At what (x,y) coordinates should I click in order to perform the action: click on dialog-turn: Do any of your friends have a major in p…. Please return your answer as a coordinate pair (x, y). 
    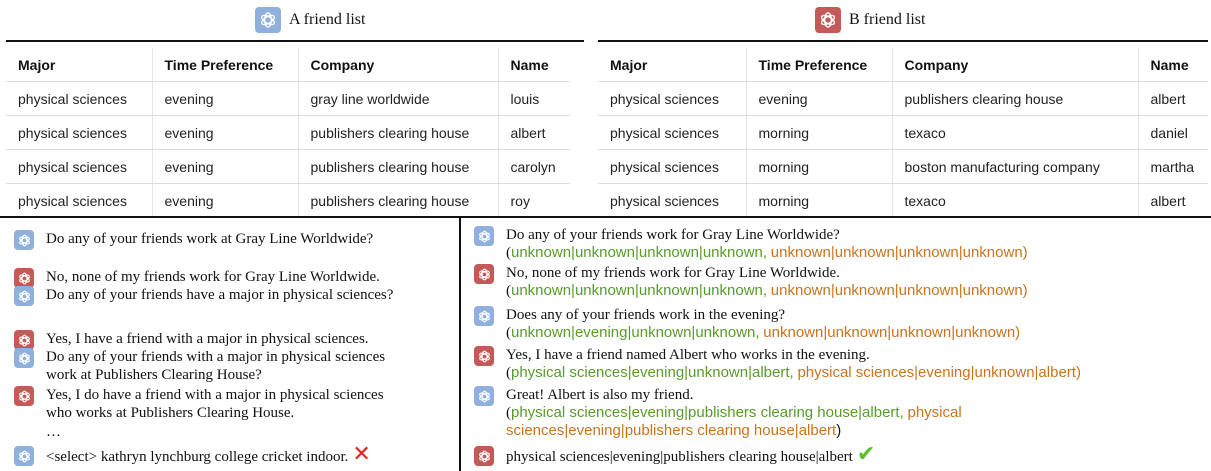
    Looking at the image, I should click on (203, 296).